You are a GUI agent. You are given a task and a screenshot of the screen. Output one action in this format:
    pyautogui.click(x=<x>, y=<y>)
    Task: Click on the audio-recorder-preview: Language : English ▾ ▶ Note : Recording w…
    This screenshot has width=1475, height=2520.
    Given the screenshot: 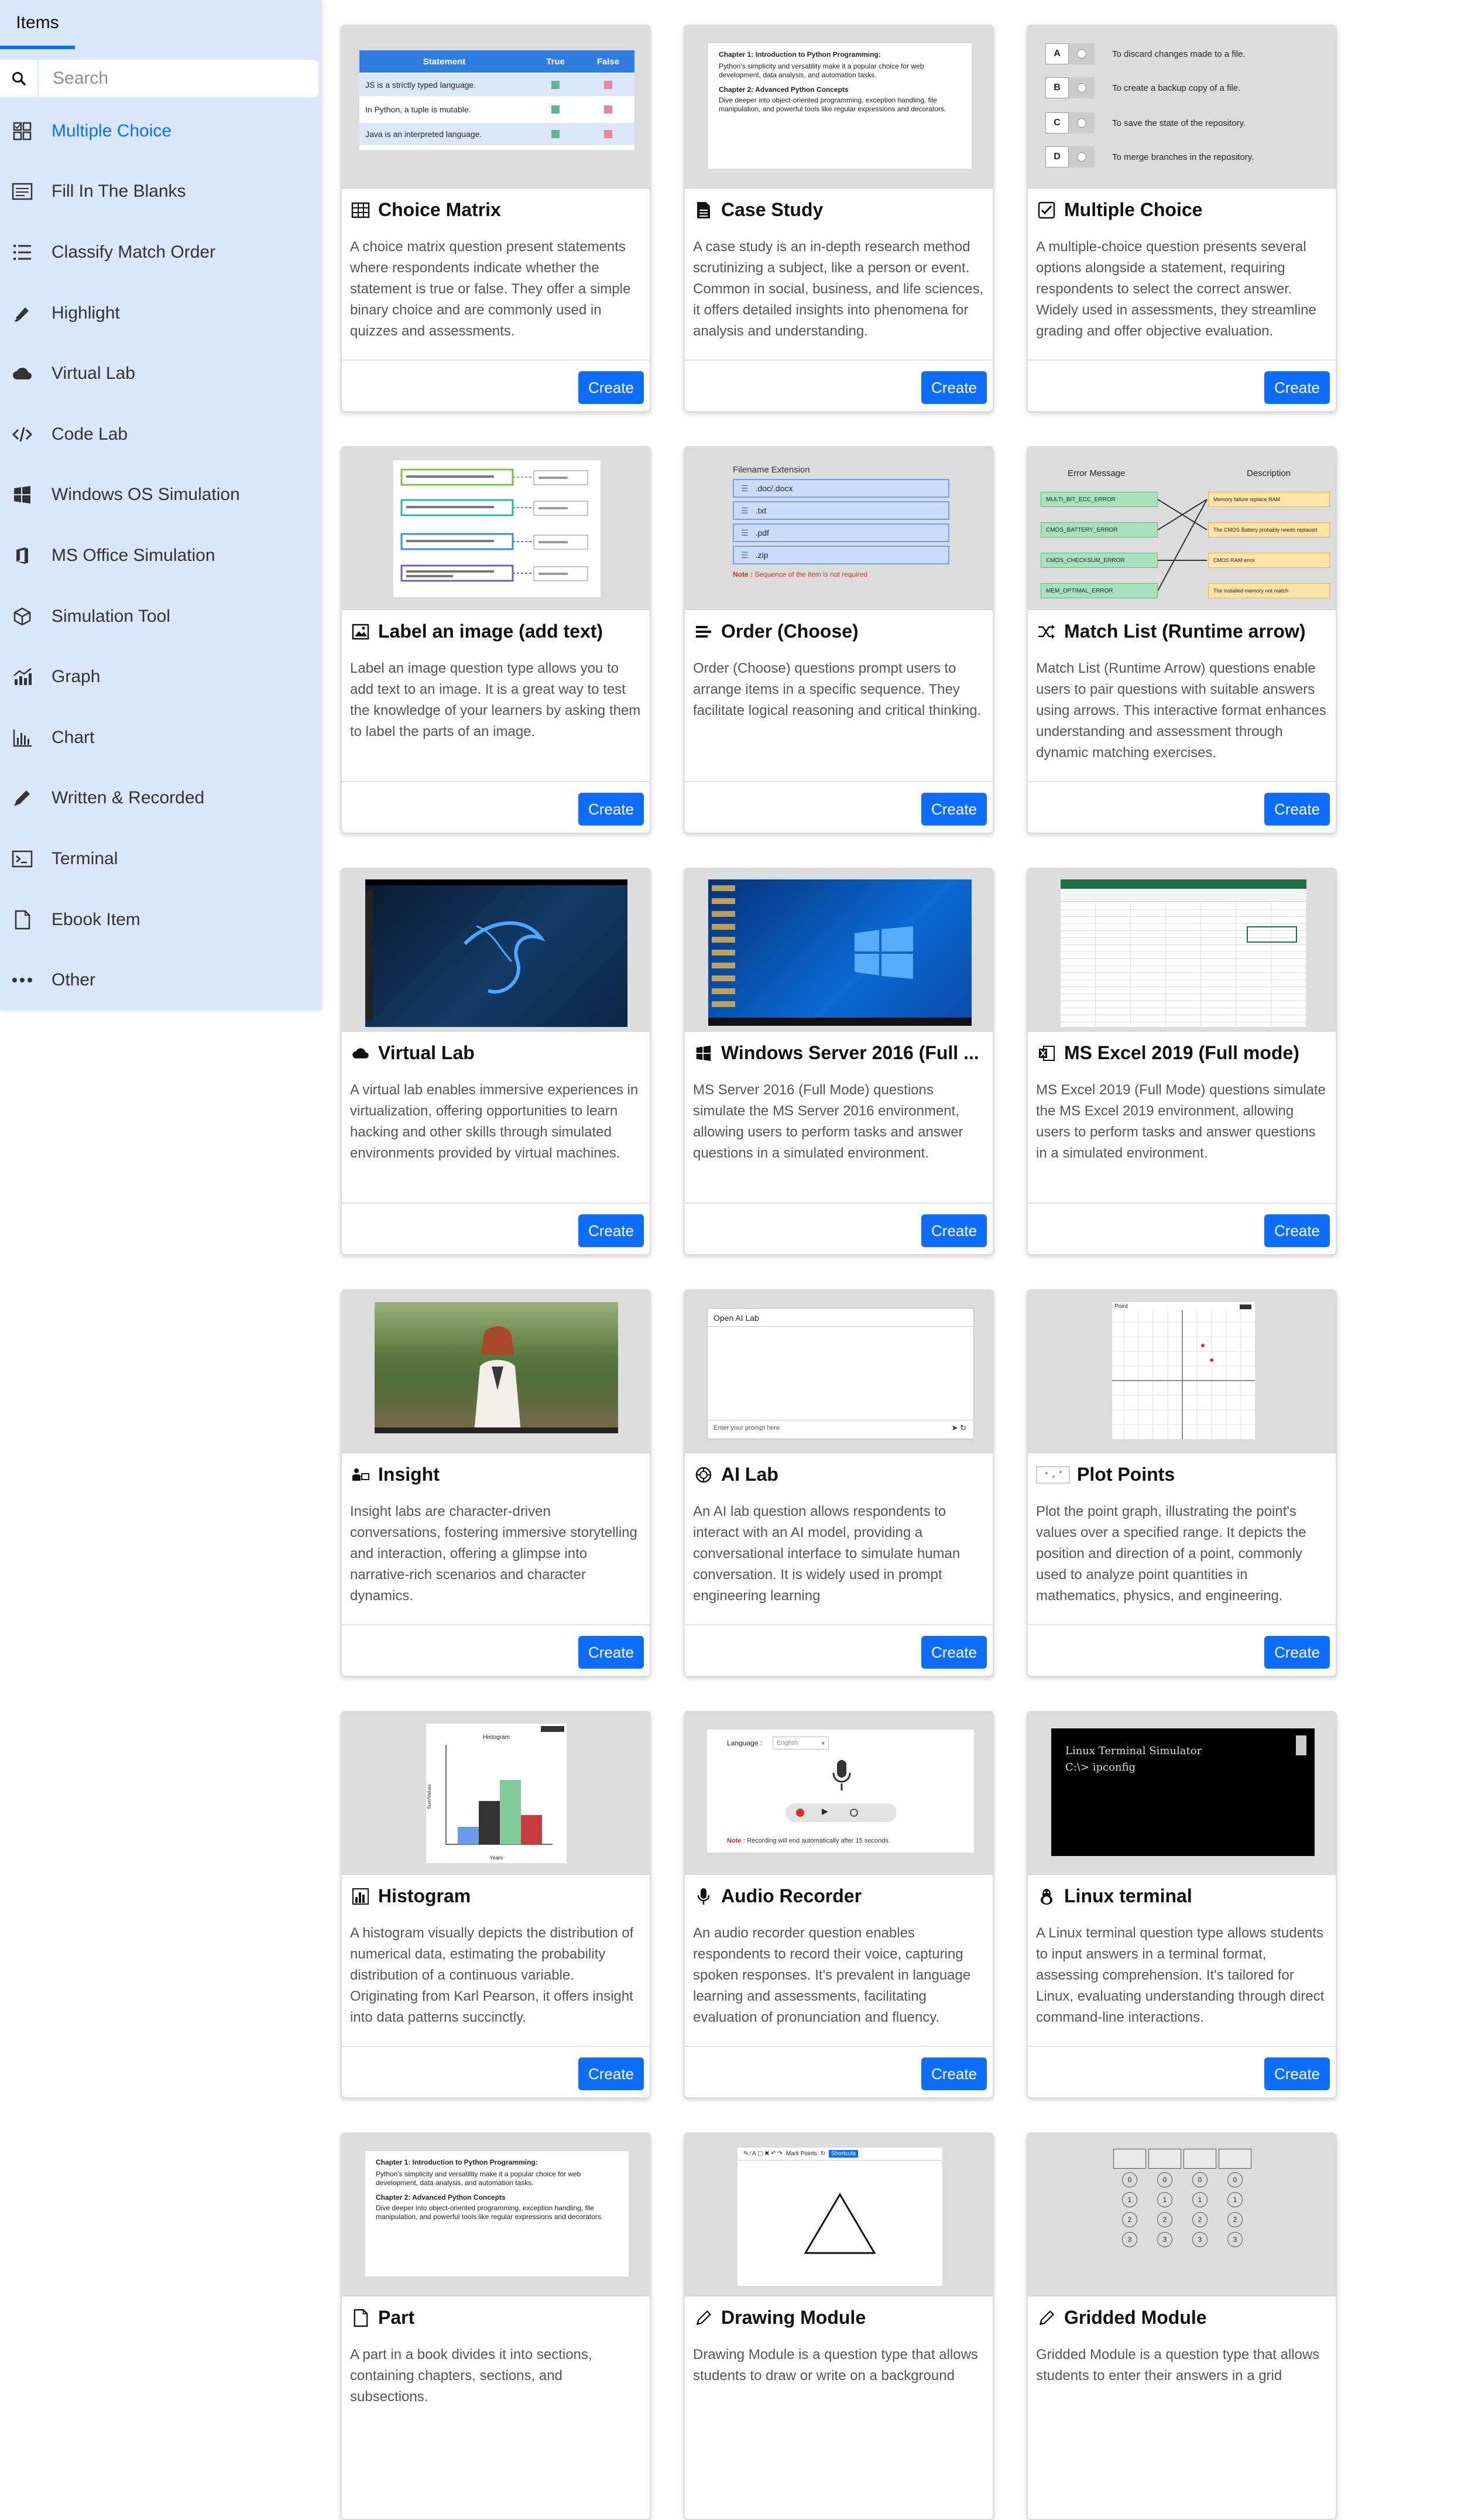 What is the action you would take?
    pyautogui.click(x=841, y=1791)
    